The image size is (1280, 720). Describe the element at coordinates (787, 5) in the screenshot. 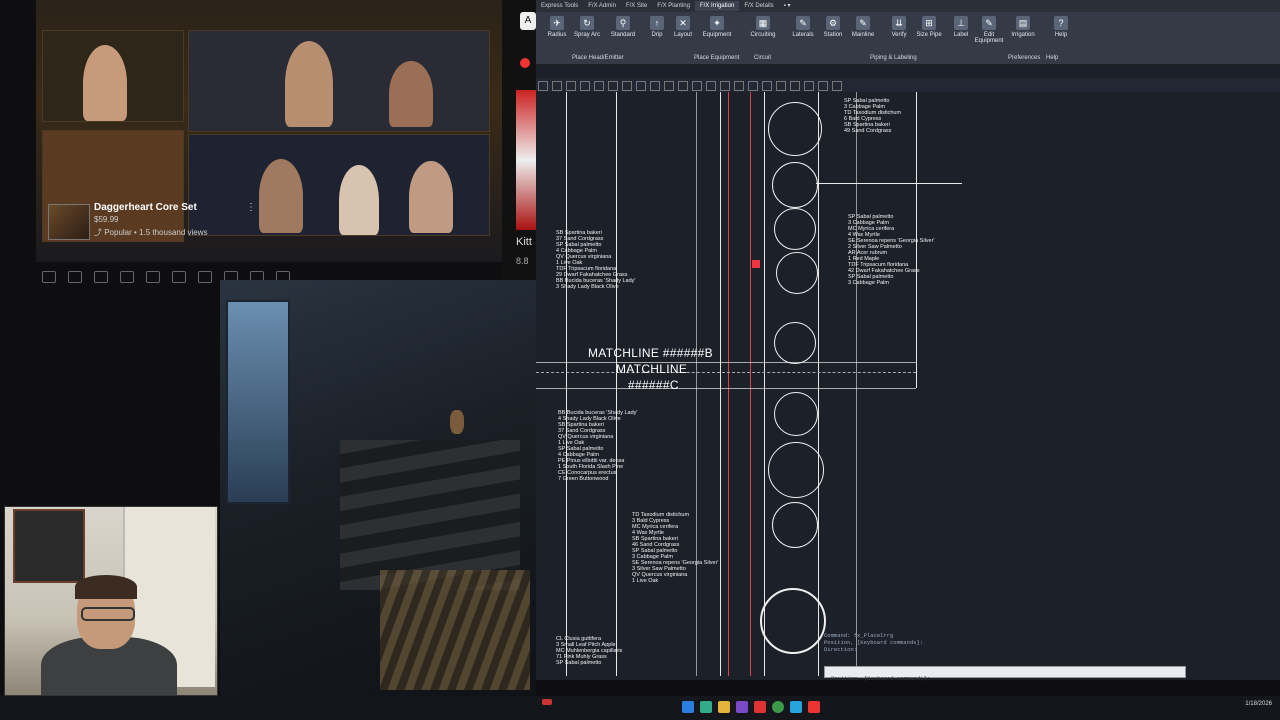

I see `ribbon-tab: ▪ ▾` at that location.